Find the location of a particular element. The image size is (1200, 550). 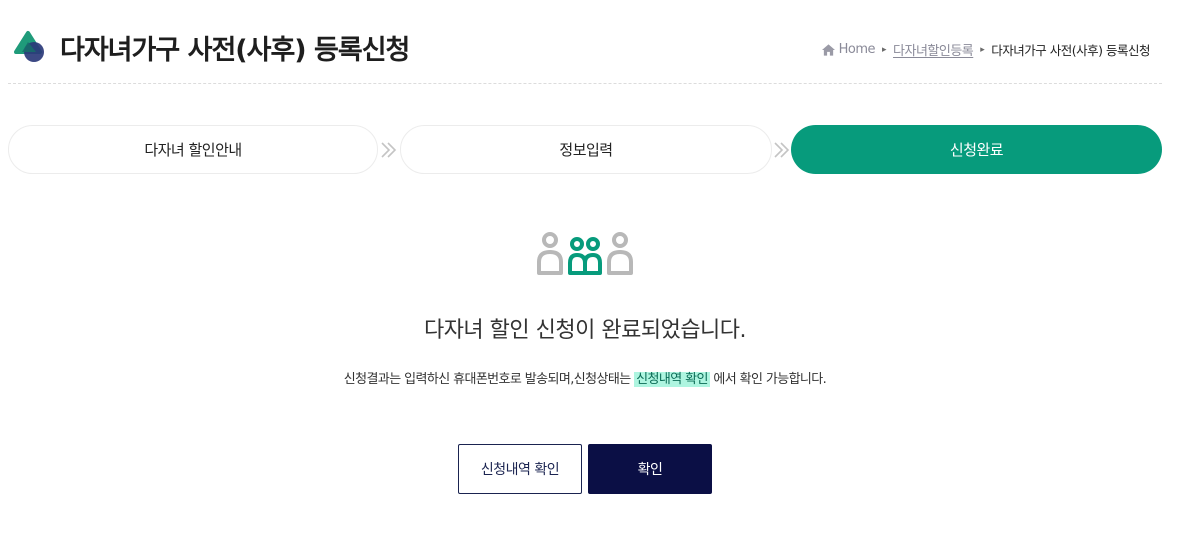

breadcrumb: Home ▸ 다자녀할인등록 ▸ 다자녀가구 사전(사후) 등록신청 is located at coordinates (985, 49).